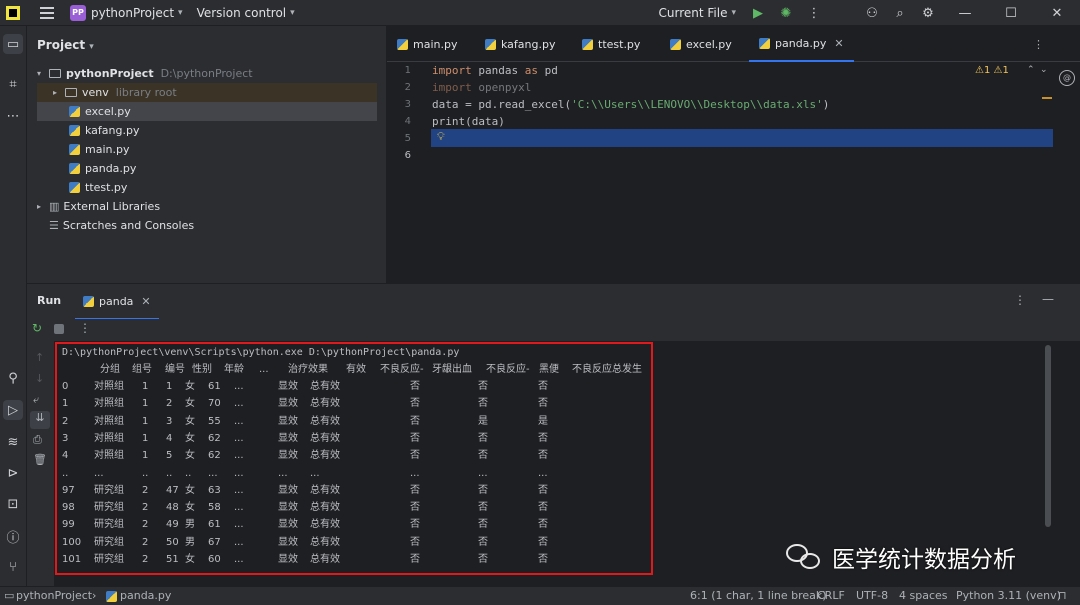 The width and height of the screenshot is (1080, 605). I want to click on tab-kafang: kafang.py, so click(520, 44).